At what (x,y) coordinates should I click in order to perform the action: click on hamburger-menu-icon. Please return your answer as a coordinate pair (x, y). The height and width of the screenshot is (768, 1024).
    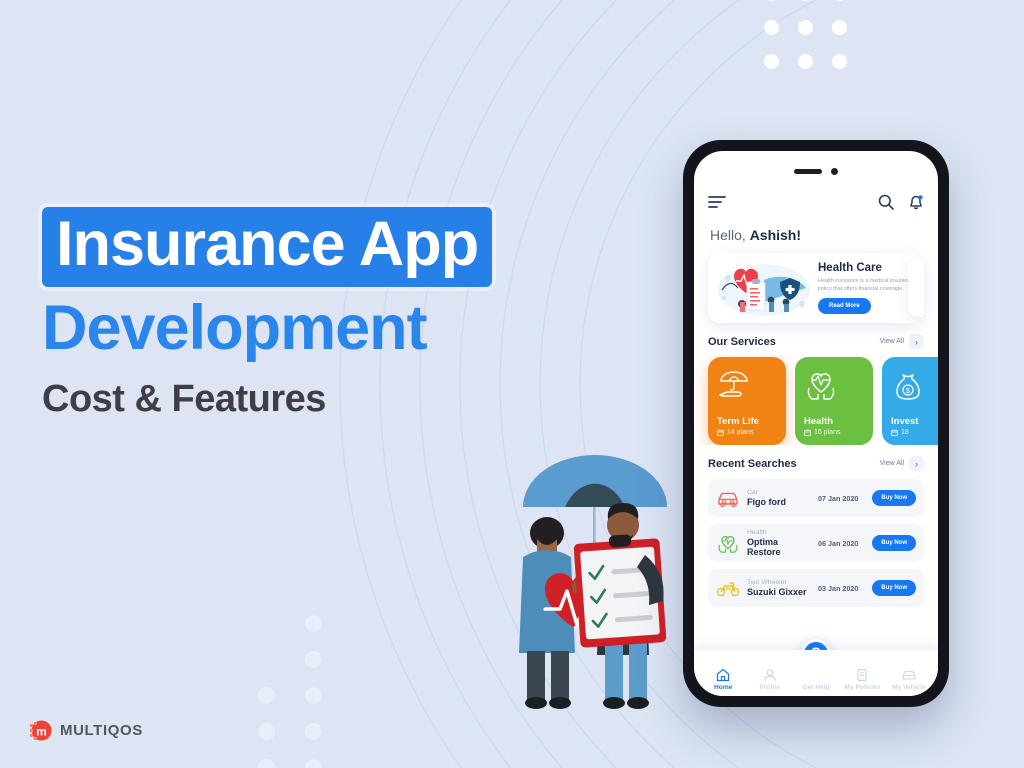
    Looking at the image, I should click on (717, 202).